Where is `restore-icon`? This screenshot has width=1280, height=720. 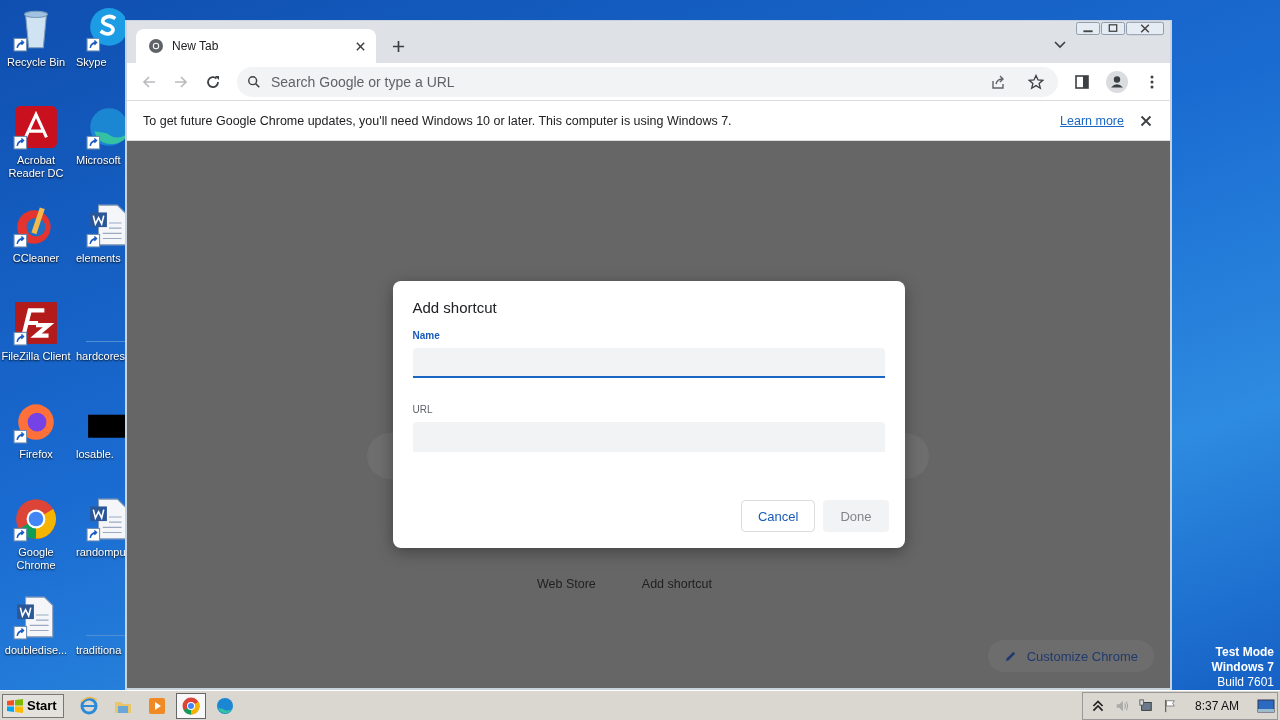 restore-icon is located at coordinates (1113, 28).